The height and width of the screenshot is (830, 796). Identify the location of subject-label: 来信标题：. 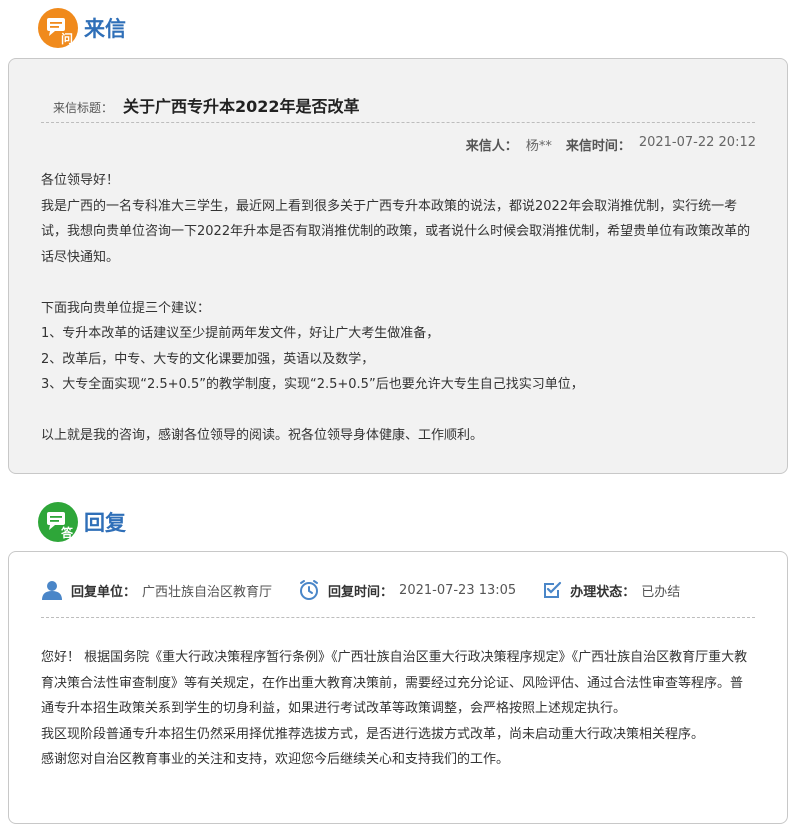
(83, 108).